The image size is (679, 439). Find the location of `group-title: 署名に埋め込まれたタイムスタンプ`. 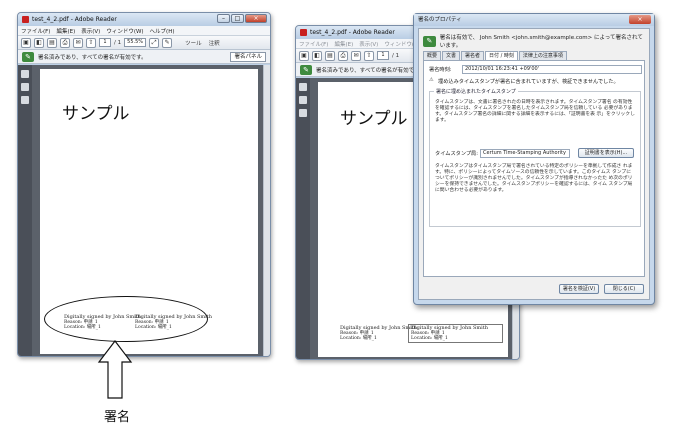

group-title: 署名に埋め込まれたタイムスタンプ is located at coordinates (476, 91).